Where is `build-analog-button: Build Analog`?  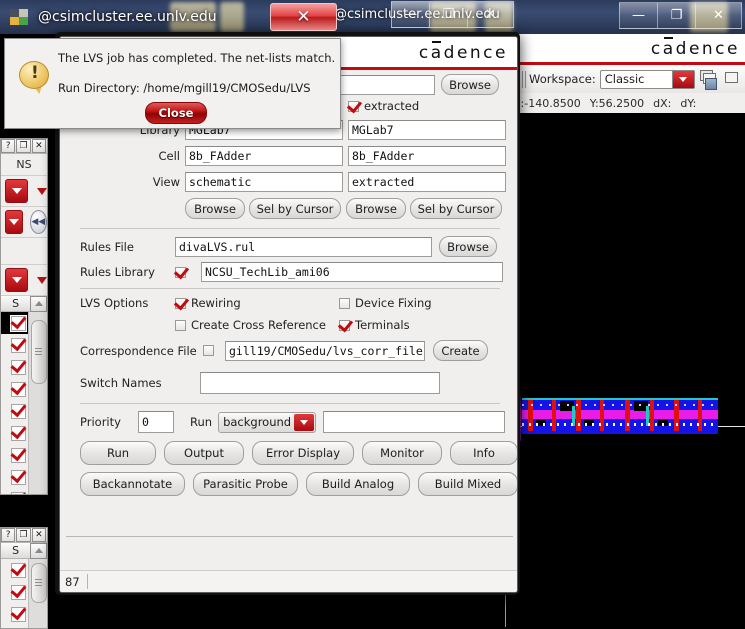 build-analog-button: Build Analog is located at coordinates (358, 484).